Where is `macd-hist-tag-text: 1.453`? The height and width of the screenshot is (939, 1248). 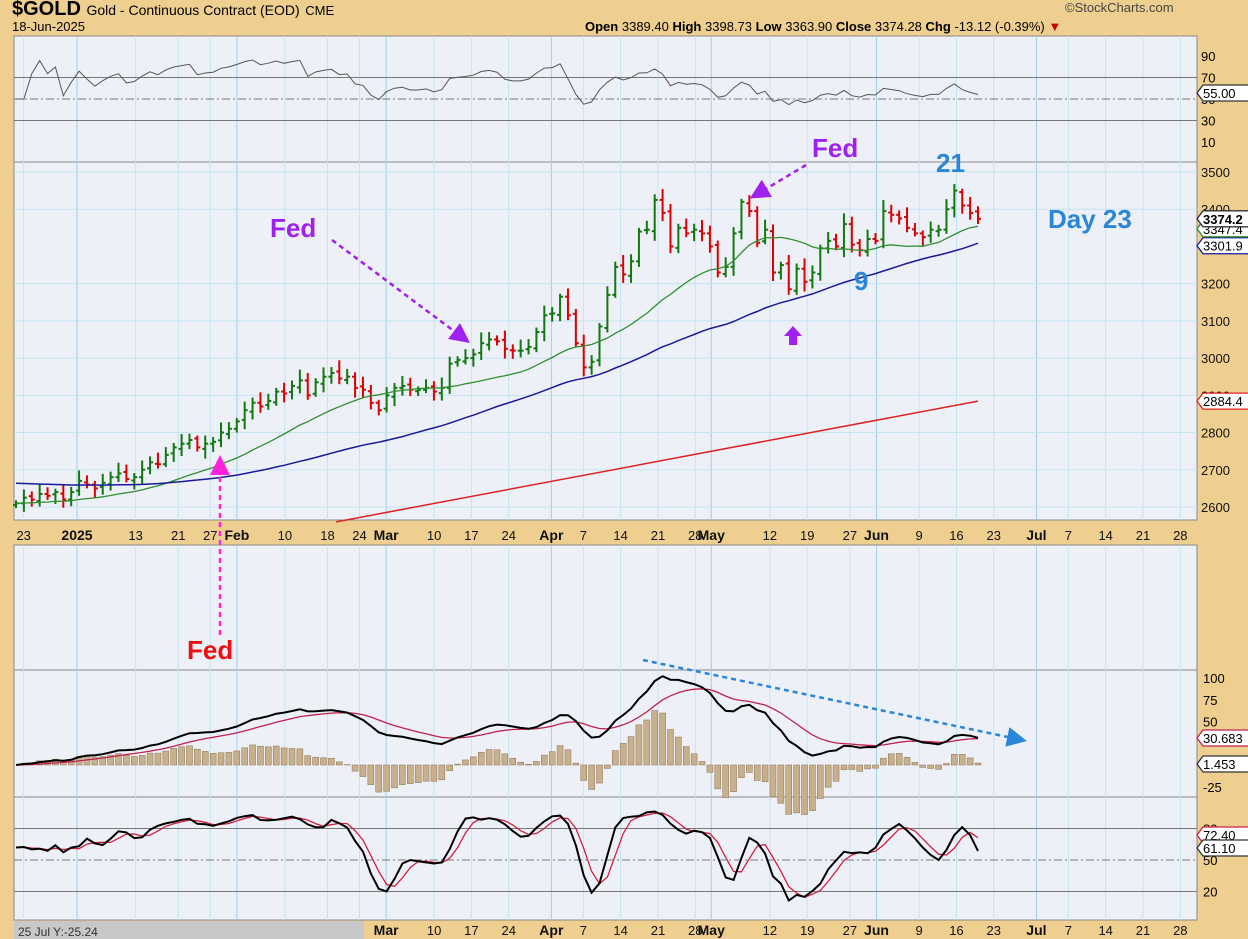 macd-hist-tag-text: 1.453 is located at coordinates (1219, 764).